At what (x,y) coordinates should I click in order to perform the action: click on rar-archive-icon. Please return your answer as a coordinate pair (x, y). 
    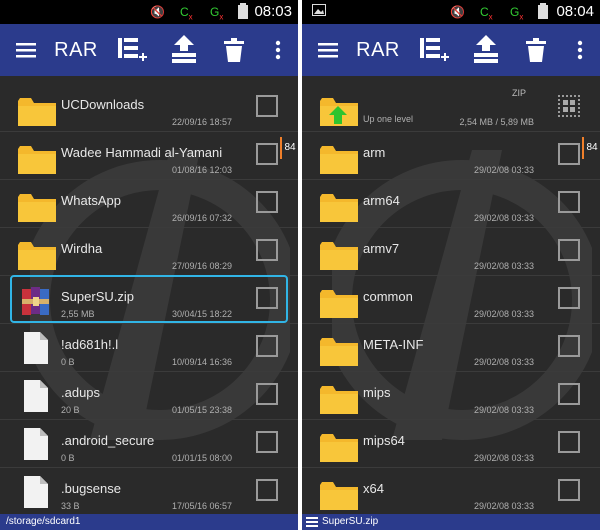
    Looking at the image, I should click on (35, 301).